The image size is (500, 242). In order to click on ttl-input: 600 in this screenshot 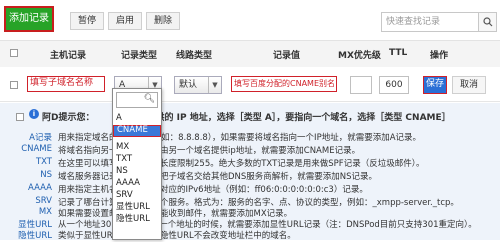, I will do `click(394, 85)`.